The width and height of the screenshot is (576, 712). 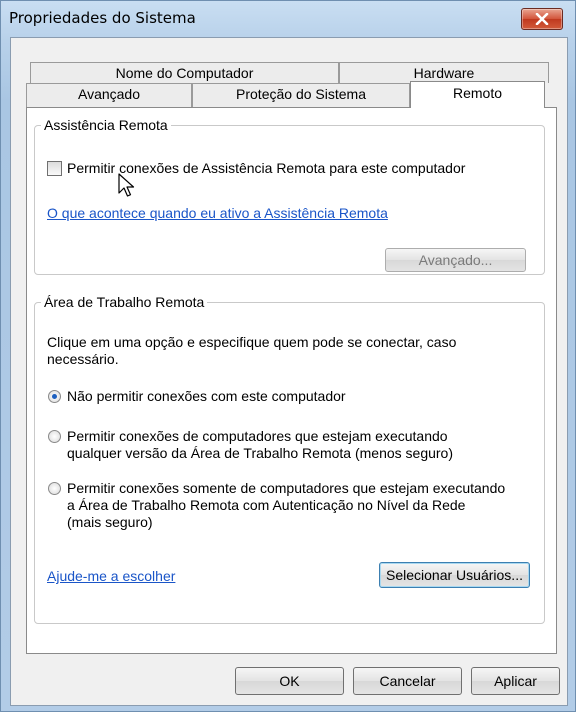 What do you see at coordinates (54, 488) in the screenshot?
I see `radio-nla-only` at bounding box center [54, 488].